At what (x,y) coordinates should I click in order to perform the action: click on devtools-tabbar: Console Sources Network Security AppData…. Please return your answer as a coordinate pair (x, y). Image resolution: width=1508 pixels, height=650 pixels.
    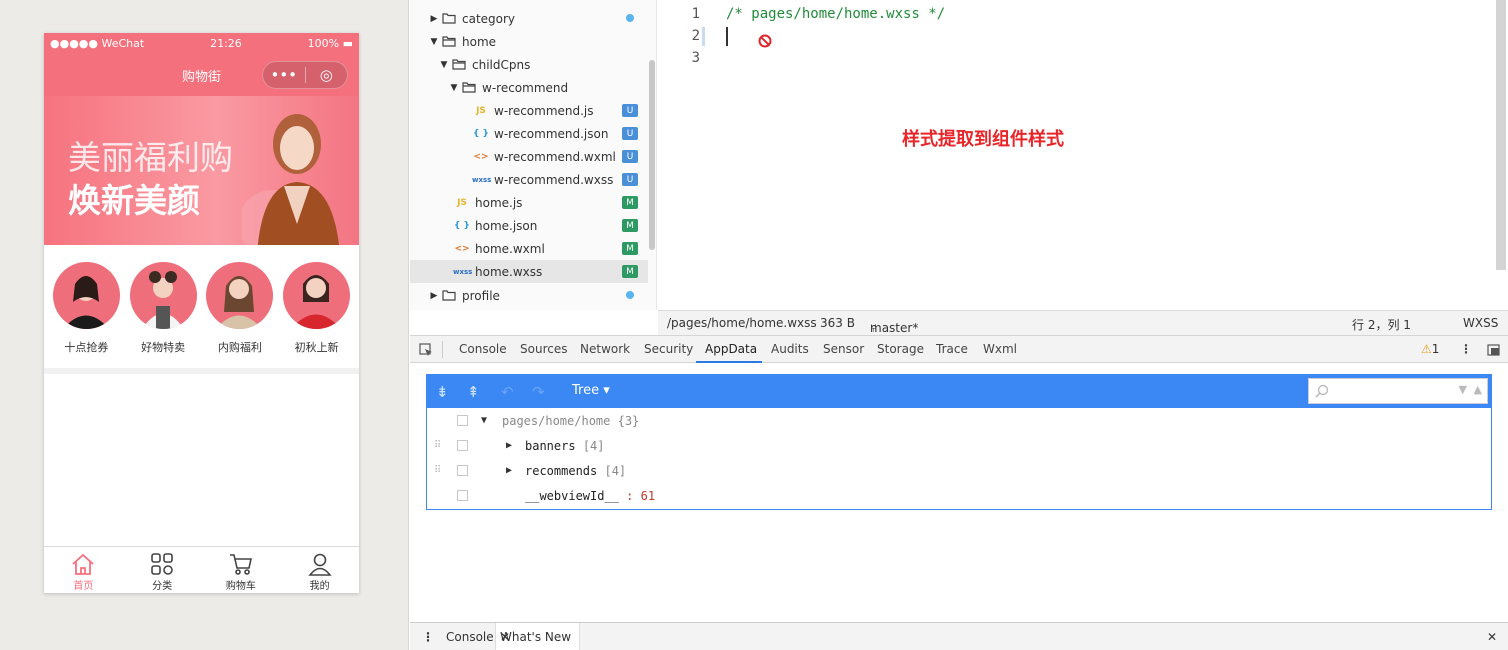
    Looking at the image, I should click on (959, 349).